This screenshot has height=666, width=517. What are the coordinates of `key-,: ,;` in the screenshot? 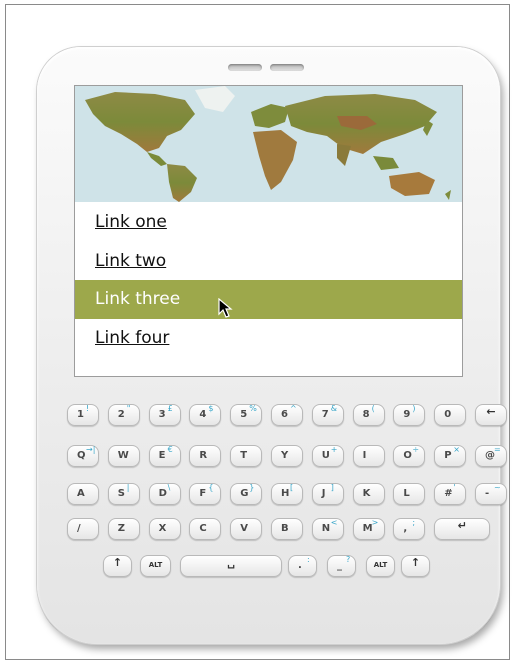 It's located at (409, 529).